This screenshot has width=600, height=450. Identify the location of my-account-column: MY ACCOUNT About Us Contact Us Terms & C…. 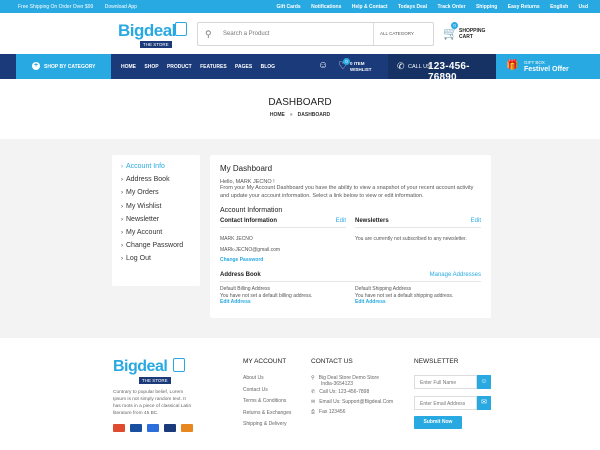
(267, 395).